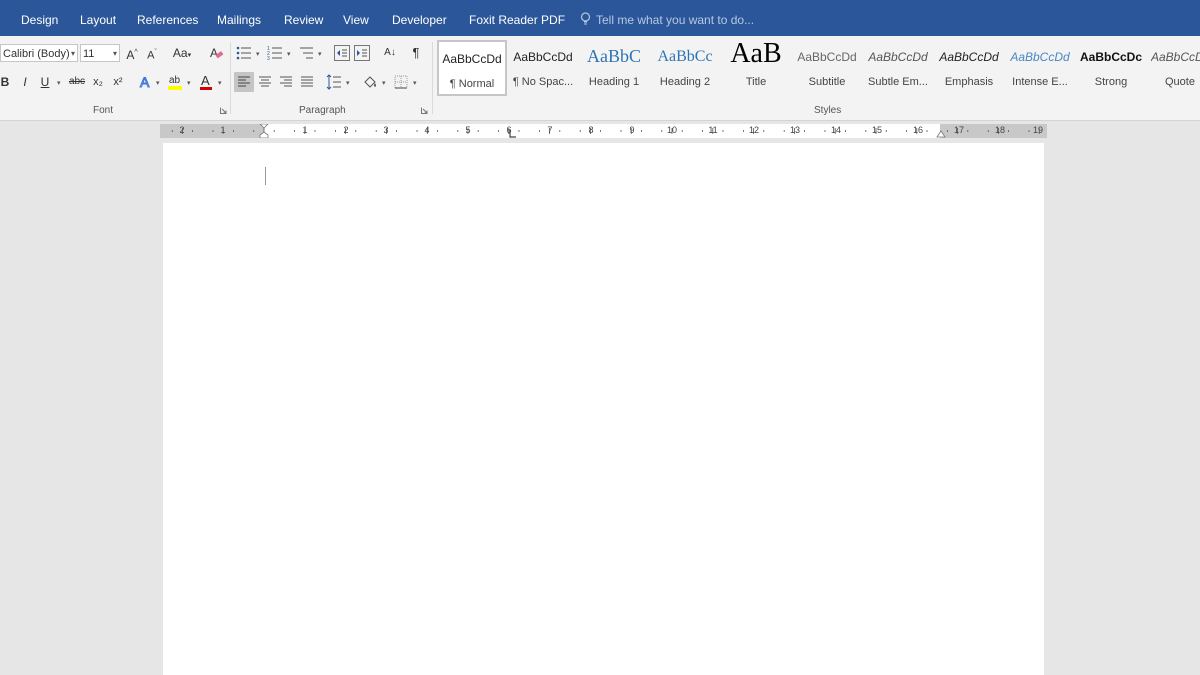 Image resolution: width=1200 pixels, height=675 pixels. What do you see at coordinates (244, 53) in the screenshot?
I see `bullets-button` at bounding box center [244, 53].